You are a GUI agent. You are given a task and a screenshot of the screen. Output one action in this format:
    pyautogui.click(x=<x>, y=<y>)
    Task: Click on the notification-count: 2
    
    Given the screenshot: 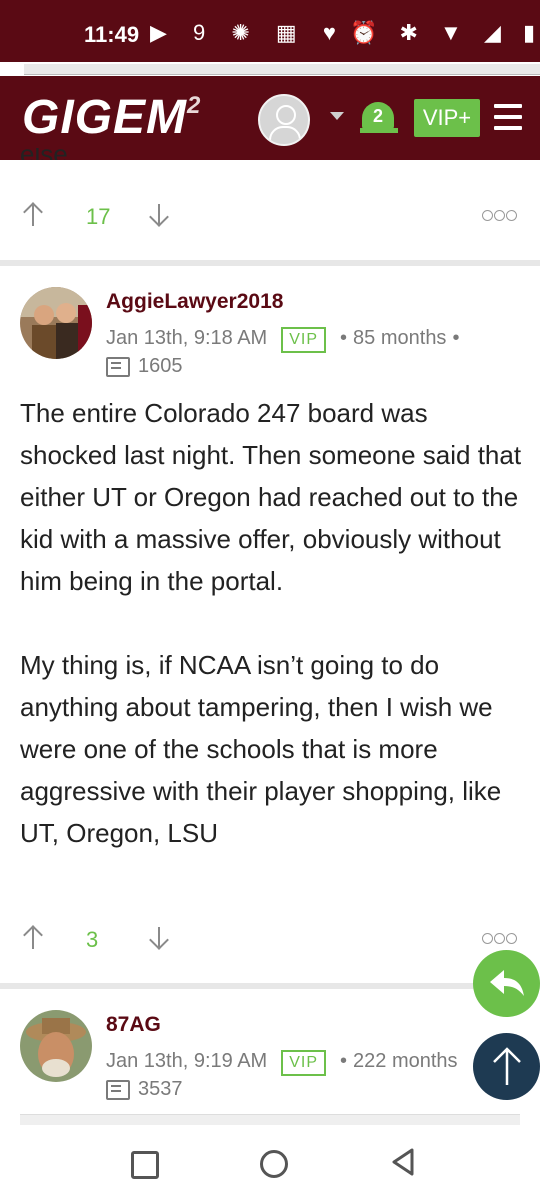 What is the action you would take?
    pyautogui.click(x=377, y=116)
    